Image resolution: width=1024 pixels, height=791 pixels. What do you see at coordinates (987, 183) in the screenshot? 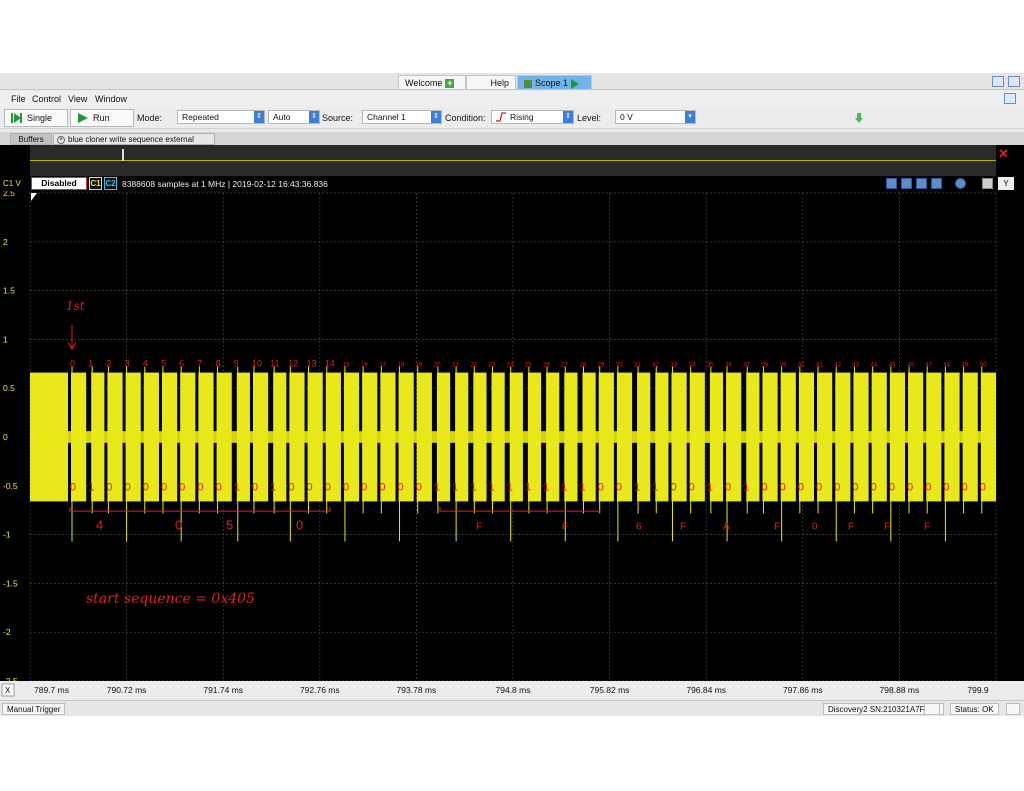
I see `gear-icon` at bounding box center [987, 183].